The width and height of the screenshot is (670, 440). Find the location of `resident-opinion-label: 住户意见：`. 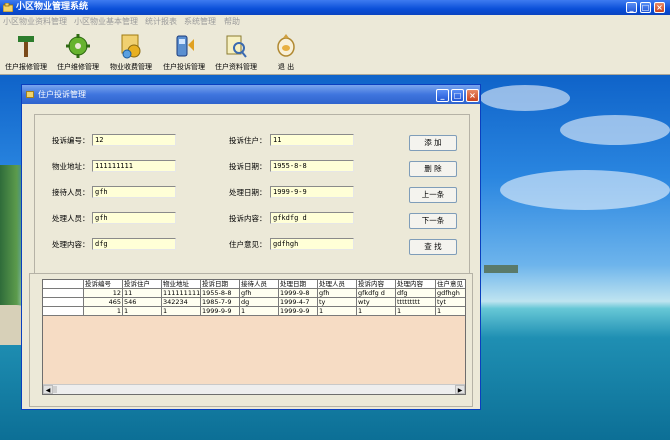

resident-opinion-label: 住户意见： is located at coordinates (248, 244).